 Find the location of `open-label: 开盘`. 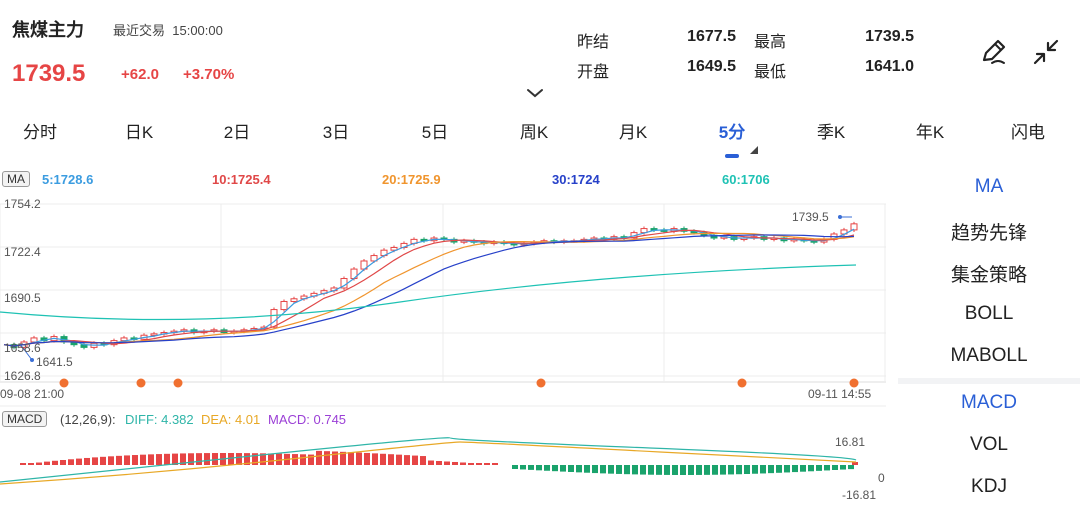

open-label: 开盘 is located at coordinates (593, 72).